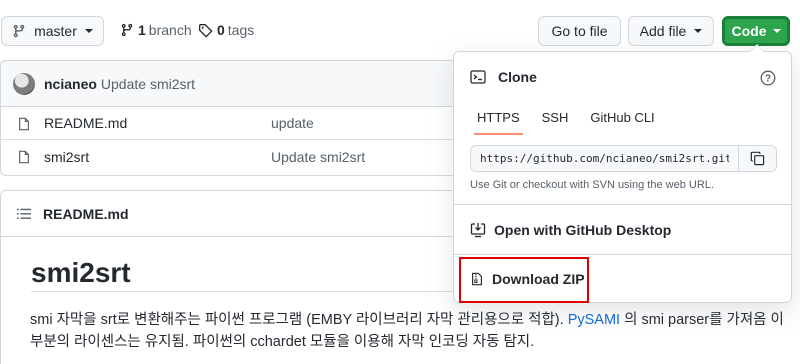  I want to click on highlight-box, so click(524, 280).